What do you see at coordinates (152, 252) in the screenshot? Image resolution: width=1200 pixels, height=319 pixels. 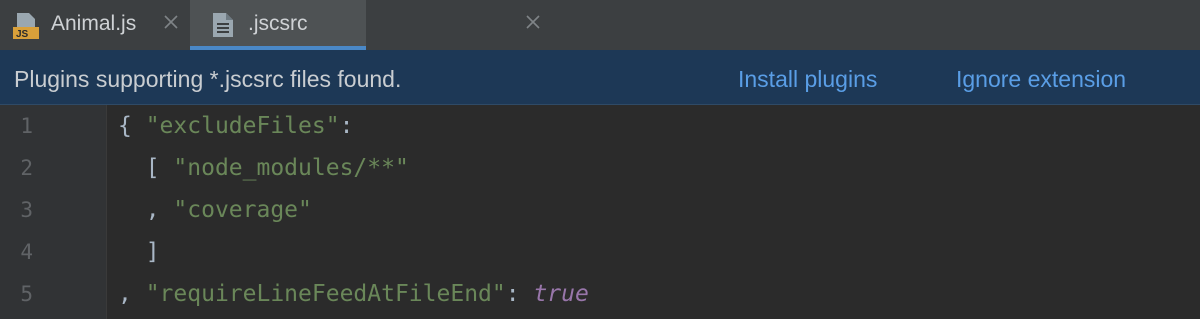 I see `code-punctuation: ]` at bounding box center [152, 252].